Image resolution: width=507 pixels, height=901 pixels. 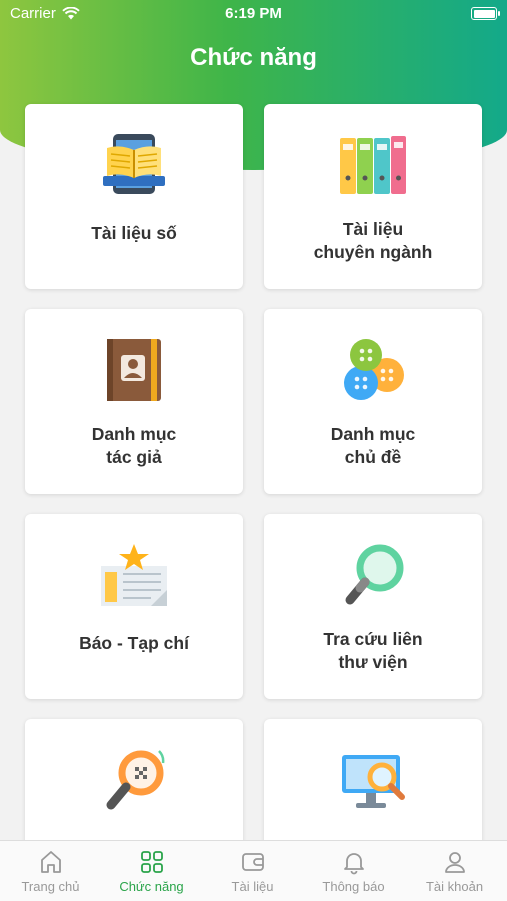 I want to click on buttons-icon, so click(x=374, y=369).